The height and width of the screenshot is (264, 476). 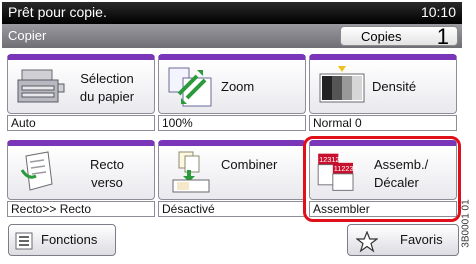 I want to click on favorites-button: Favoris, so click(x=403, y=240).